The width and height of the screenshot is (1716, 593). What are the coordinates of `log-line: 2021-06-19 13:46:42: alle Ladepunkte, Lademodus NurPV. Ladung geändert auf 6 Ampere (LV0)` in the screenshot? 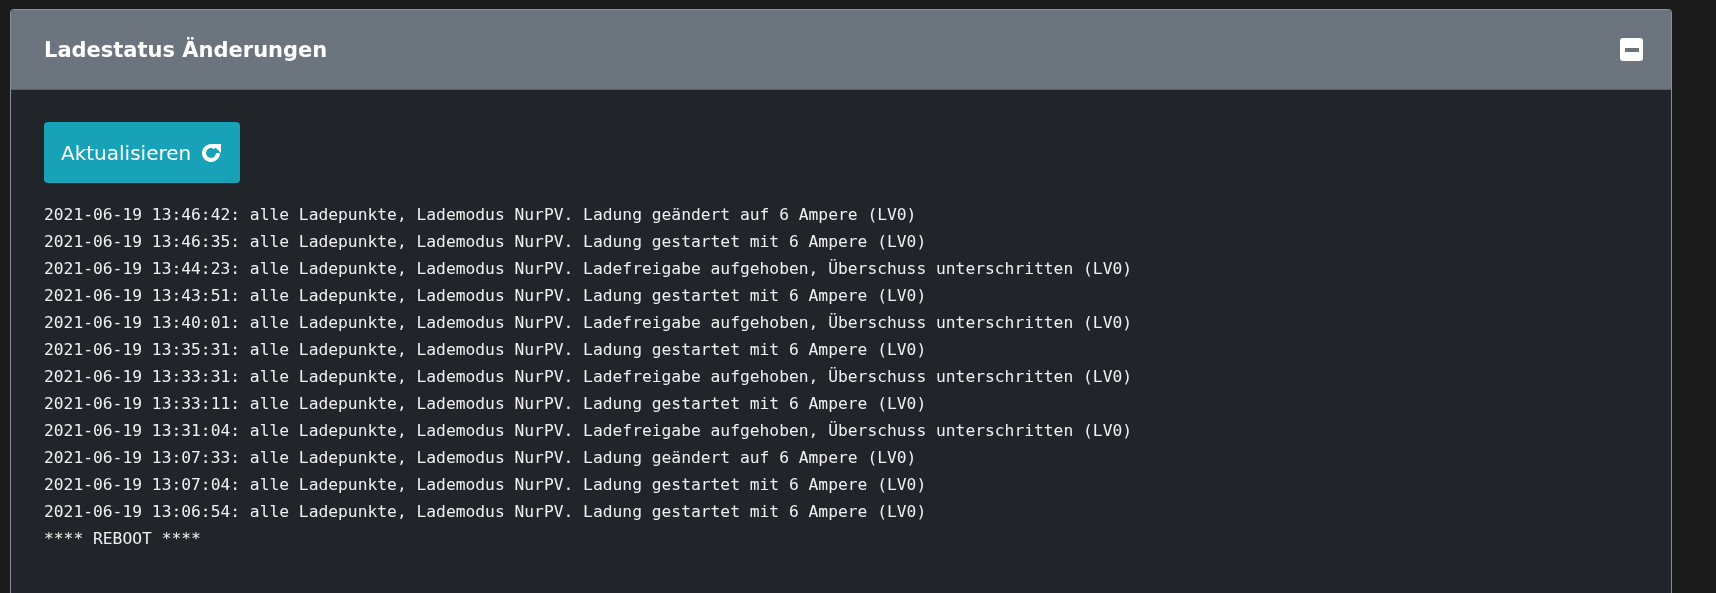 It's located at (481, 215).